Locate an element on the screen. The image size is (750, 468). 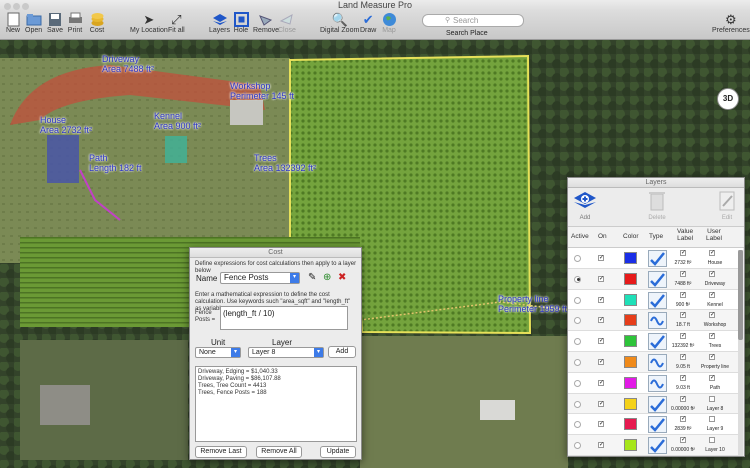
print-button: Print is located at coordinates (75, 23).